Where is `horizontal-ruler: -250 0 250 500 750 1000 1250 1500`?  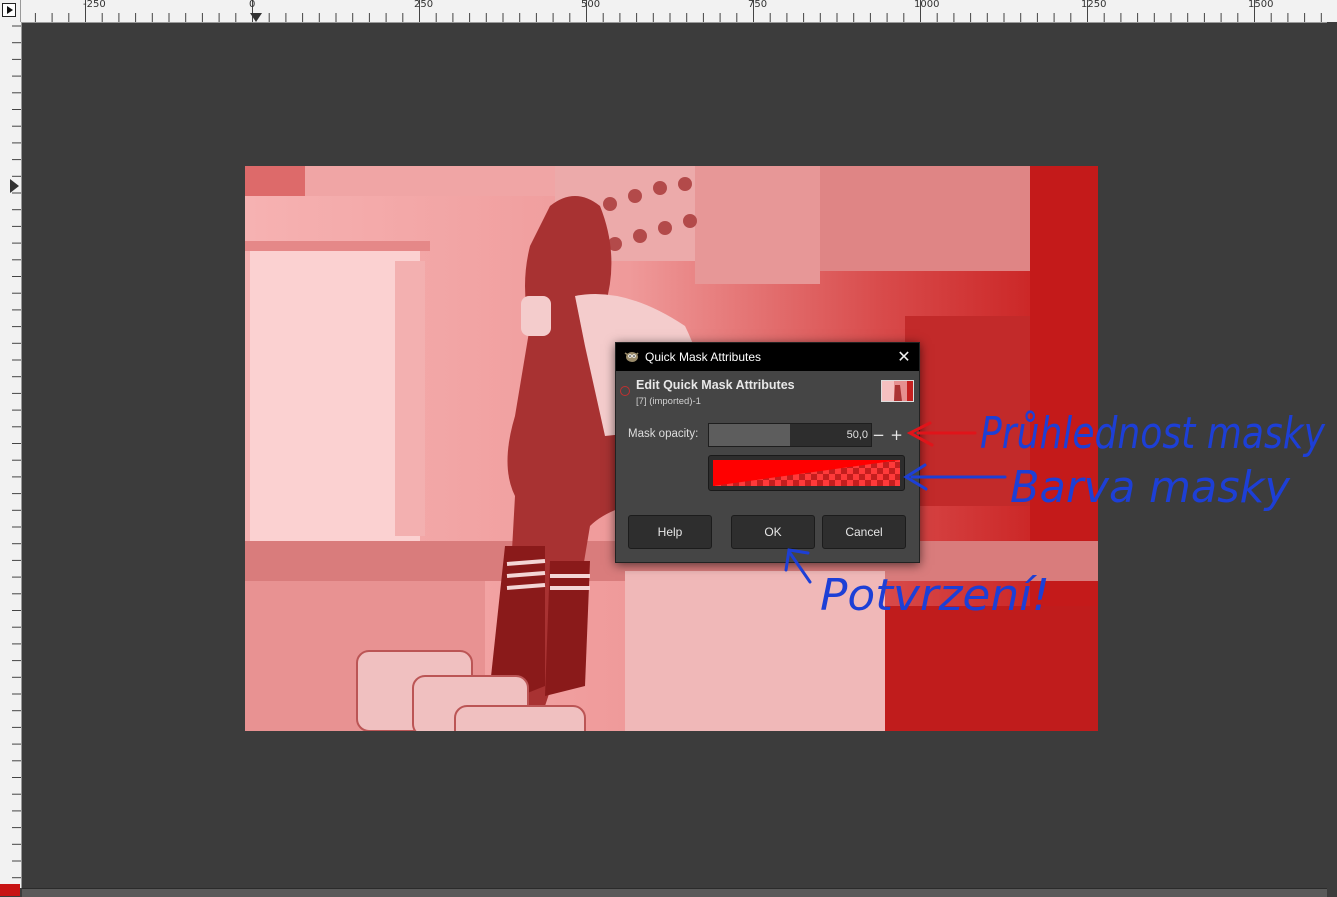 horizontal-ruler: -250 0 250 500 750 1000 1250 1500 is located at coordinates (668, 11).